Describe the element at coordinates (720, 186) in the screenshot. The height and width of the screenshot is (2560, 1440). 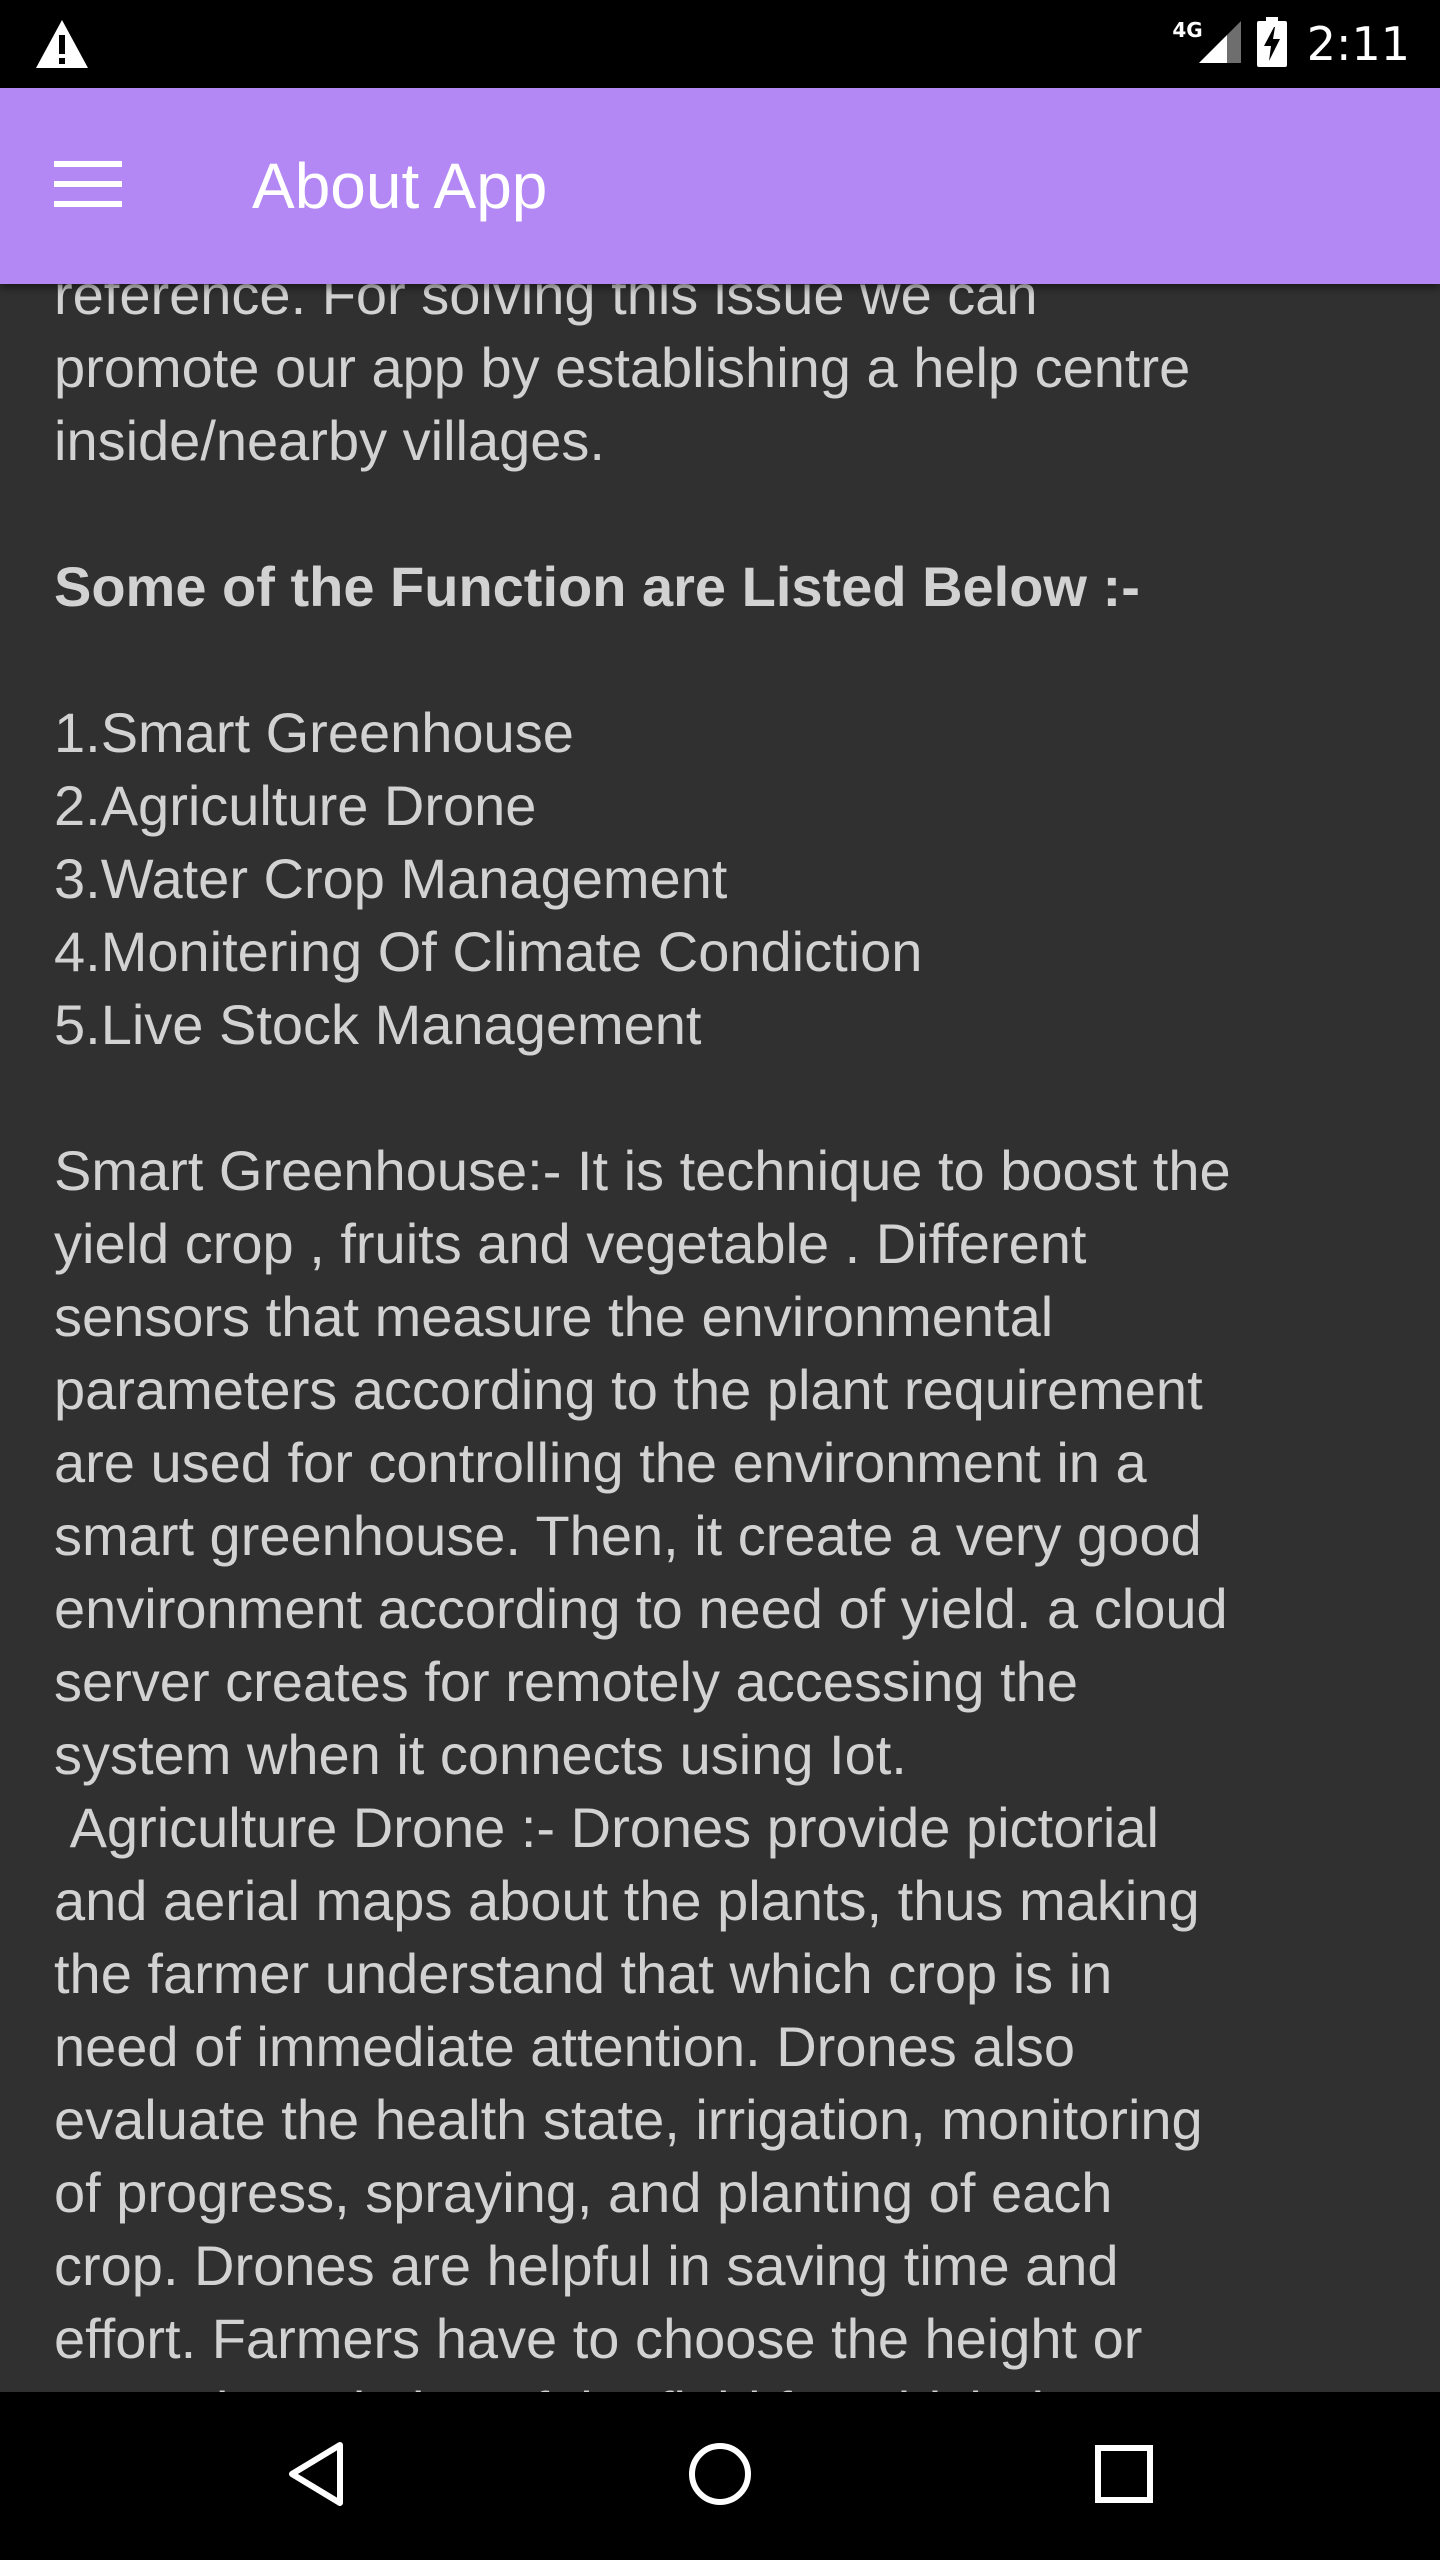
I see `app-bar: About App` at that location.